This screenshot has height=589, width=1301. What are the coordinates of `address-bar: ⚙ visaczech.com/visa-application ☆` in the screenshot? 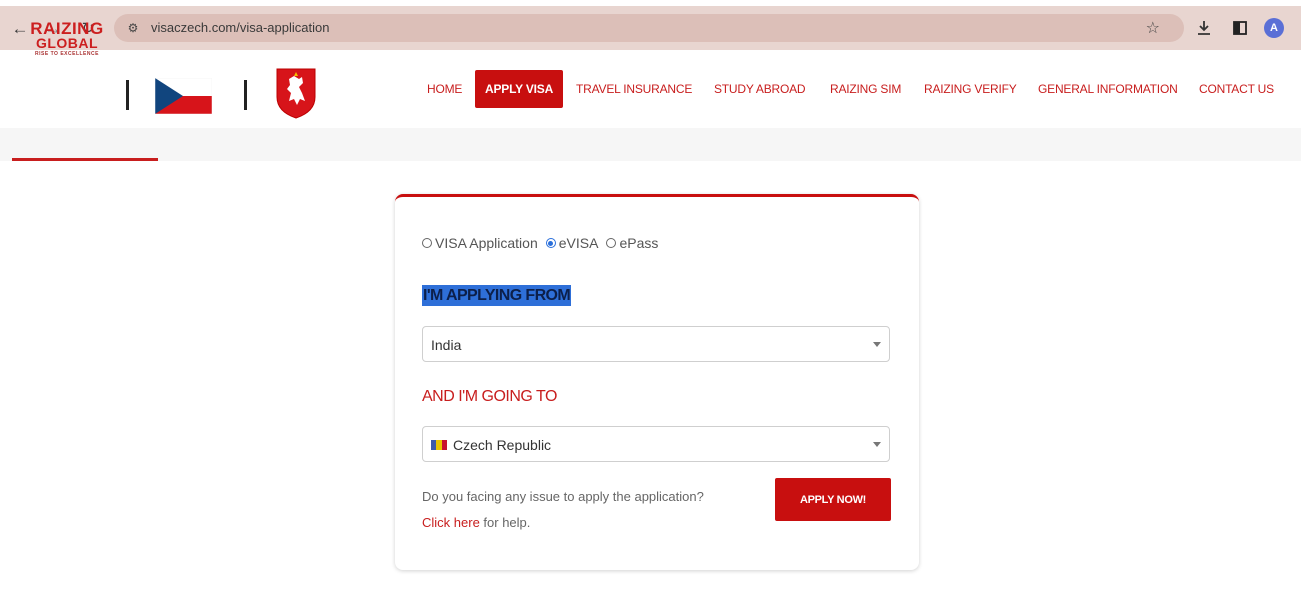 It's located at (649, 28).